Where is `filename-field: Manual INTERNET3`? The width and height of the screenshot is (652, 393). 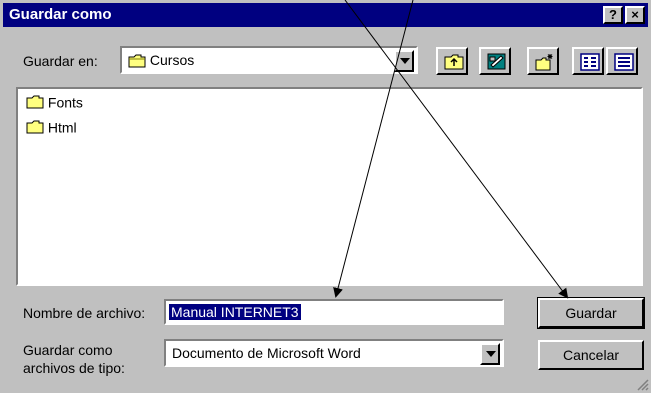 filename-field: Manual INTERNET3 is located at coordinates (334, 312).